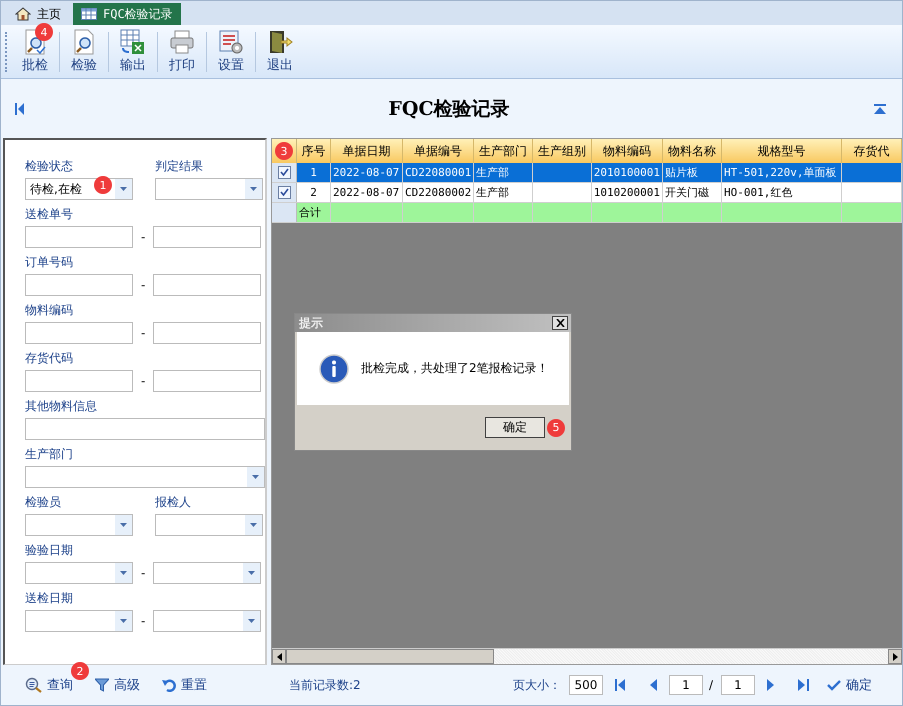  Describe the element at coordinates (127, 14) in the screenshot. I see `tab: FQC检验记录` at that location.